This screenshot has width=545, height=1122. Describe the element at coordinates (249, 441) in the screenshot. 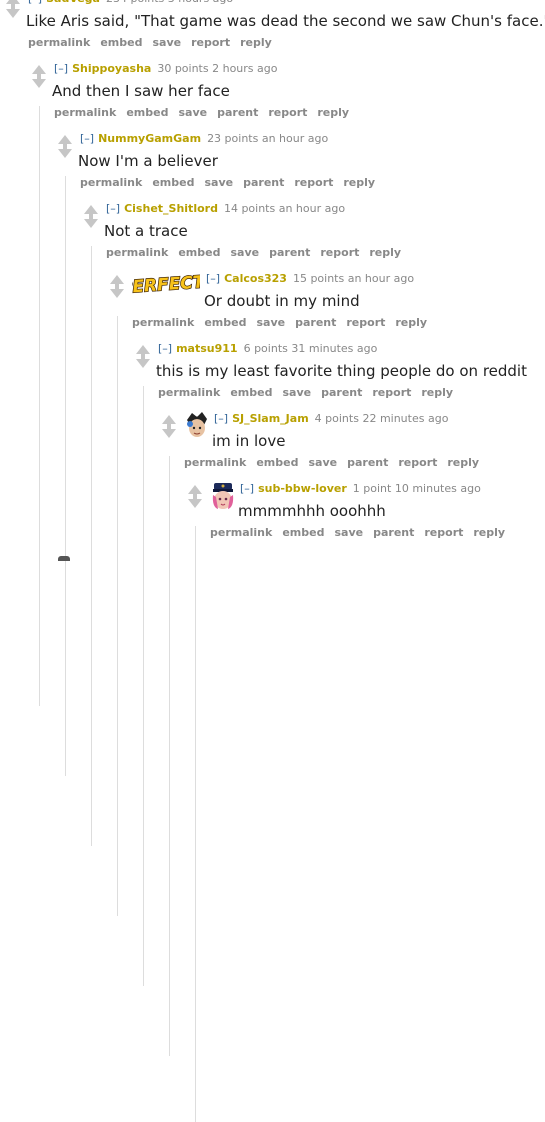

I see `comment-body: im in love` at that location.